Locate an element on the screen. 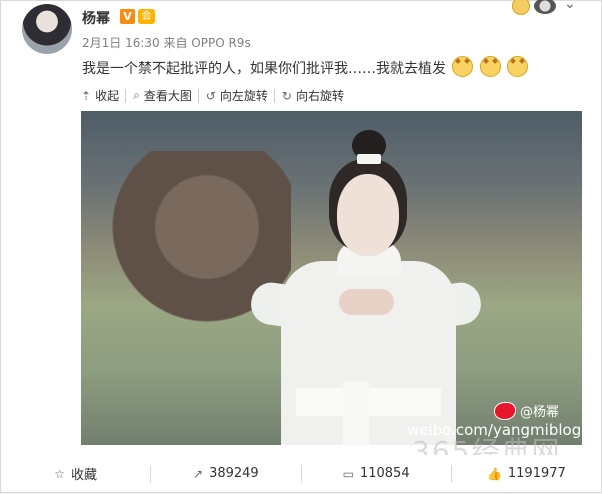  collapse-button: ⇡ 收起 is located at coordinates (103, 95).